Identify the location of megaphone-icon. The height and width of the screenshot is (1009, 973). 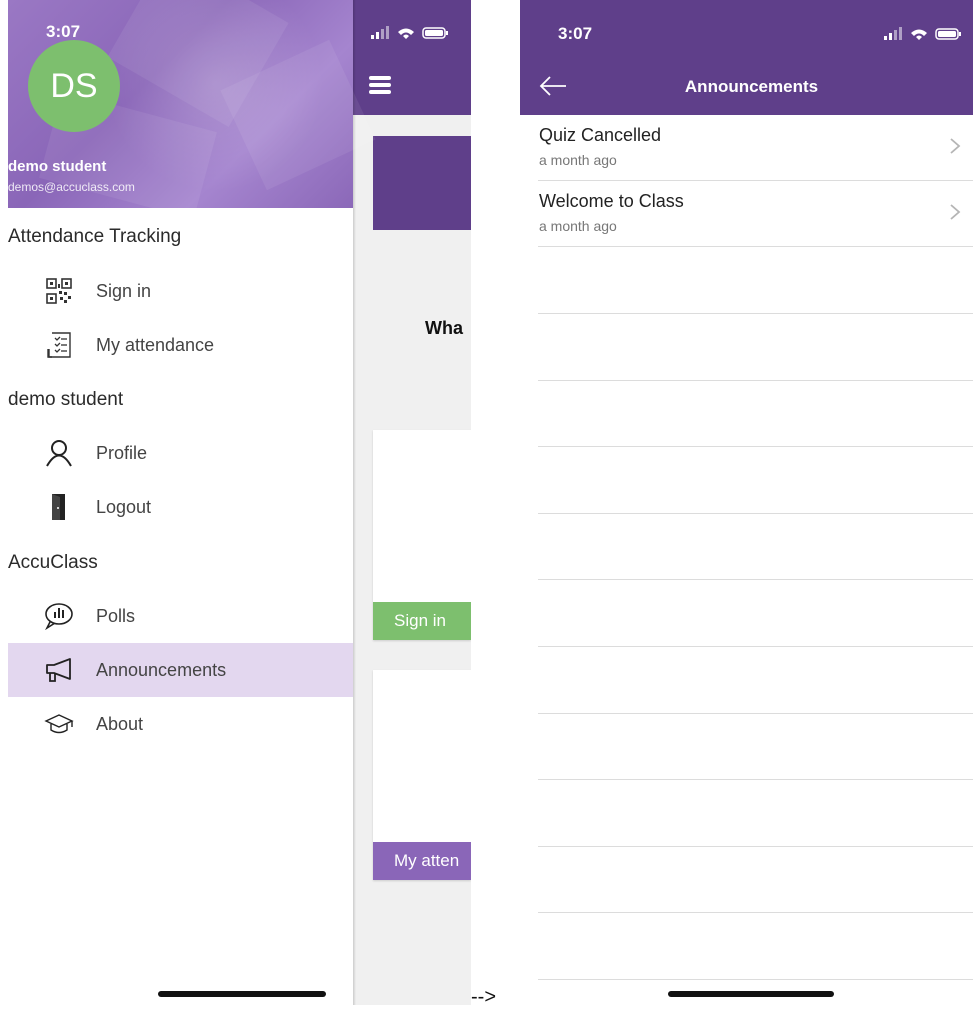
(59, 670).